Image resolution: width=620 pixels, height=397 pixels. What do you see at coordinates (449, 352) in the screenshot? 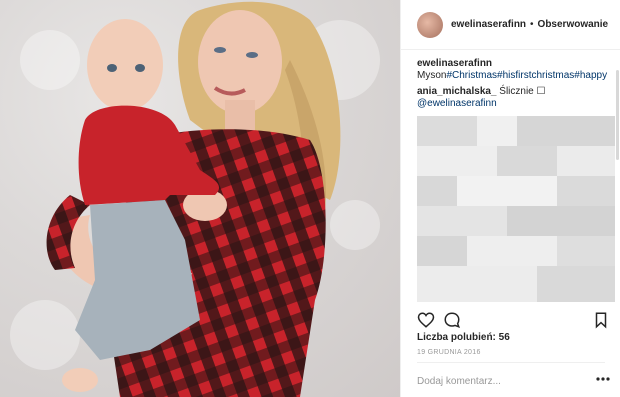
I see `post-date: 19 GRUDNIA 2016` at bounding box center [449, 352].